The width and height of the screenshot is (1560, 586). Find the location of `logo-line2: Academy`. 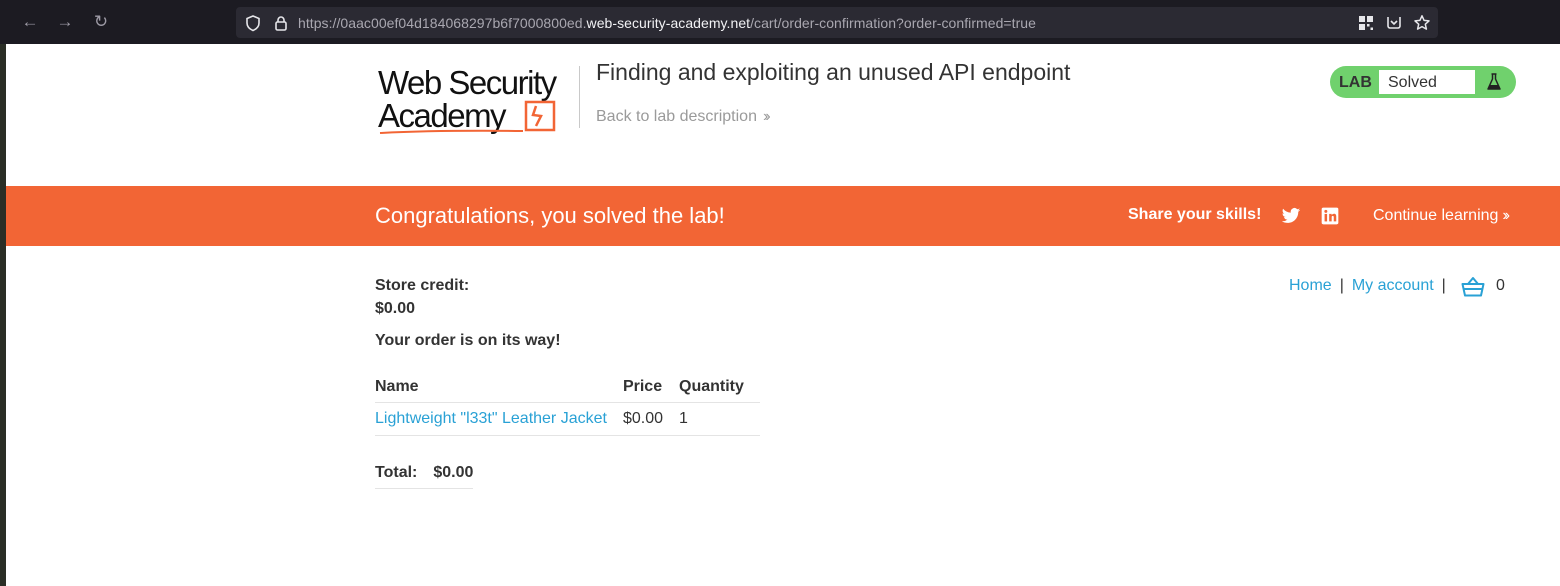

logo-line2: Academy is located at coordinates (442, 115).